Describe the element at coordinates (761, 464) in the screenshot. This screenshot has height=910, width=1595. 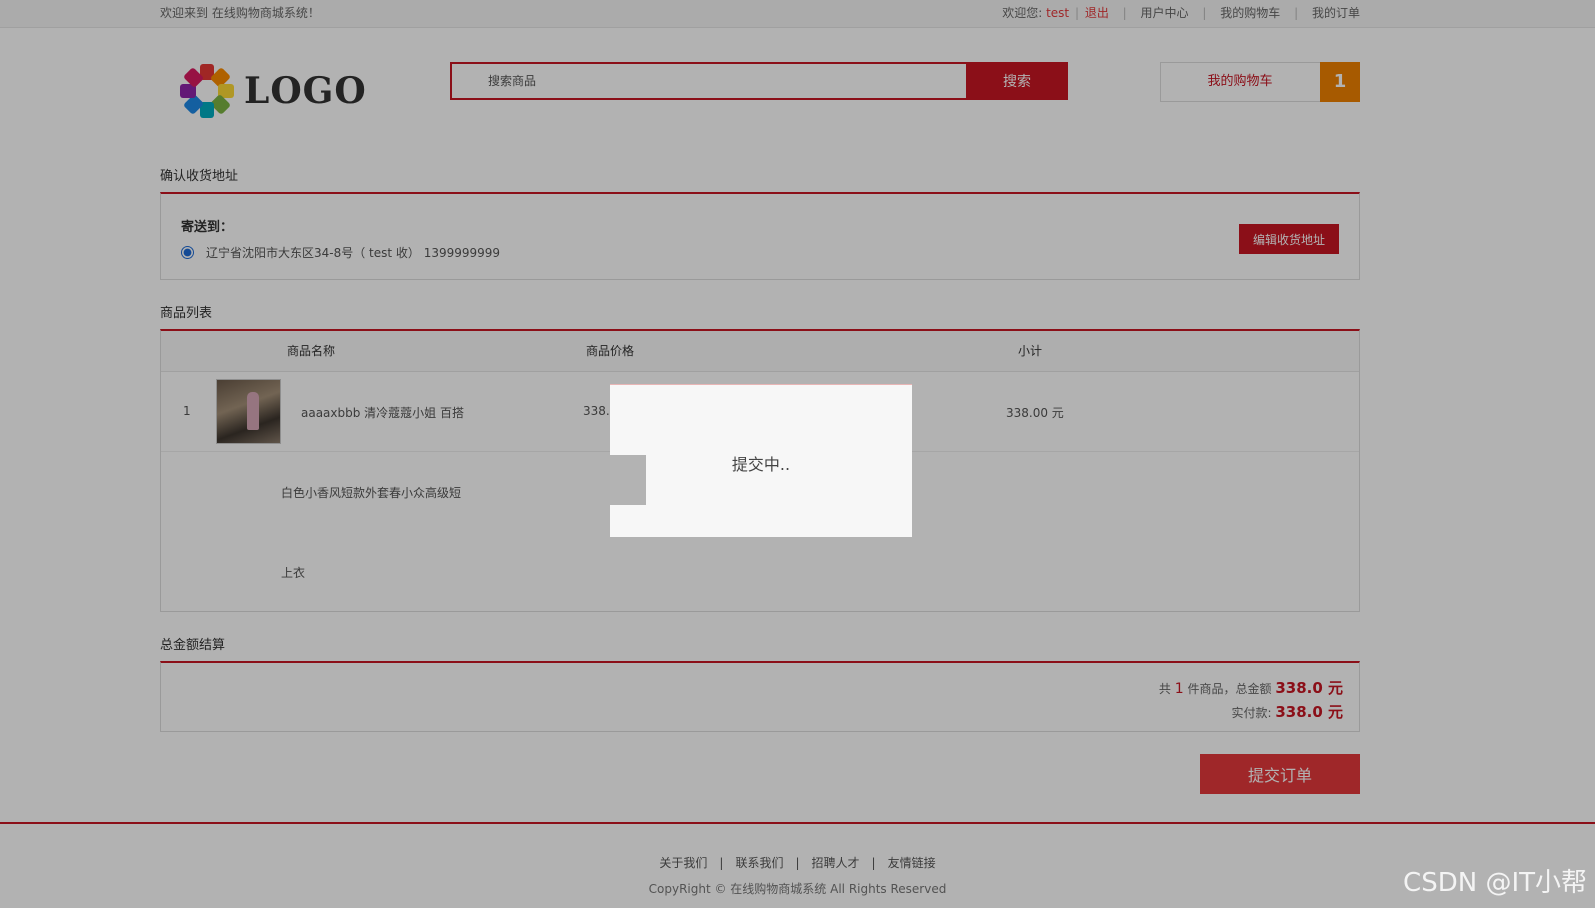
I see `dialog-message: 提交中..` at that location.